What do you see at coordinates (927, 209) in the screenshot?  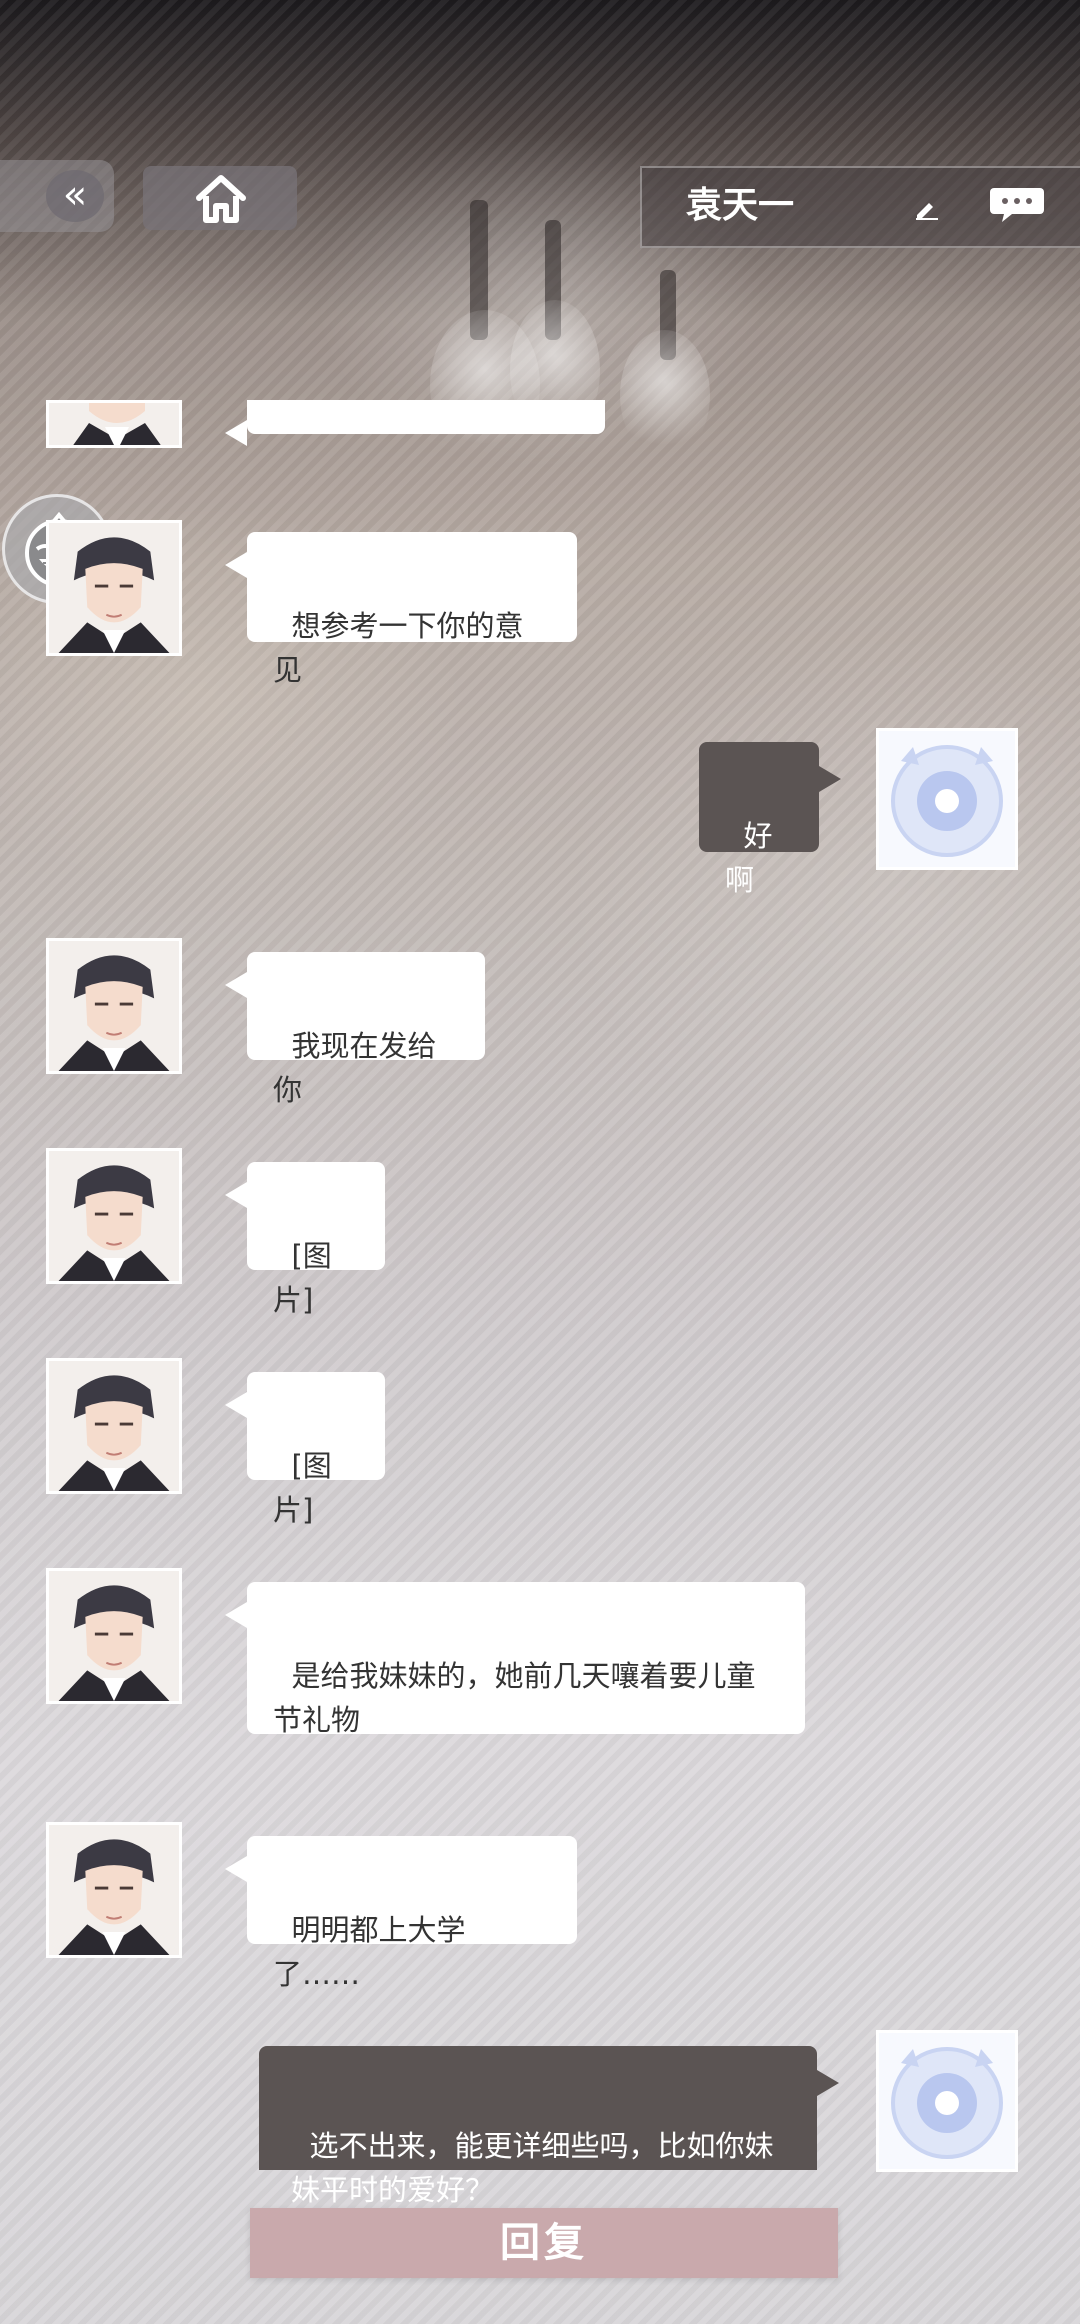 I see `pencil-icon` at bounding box center [927, 209].